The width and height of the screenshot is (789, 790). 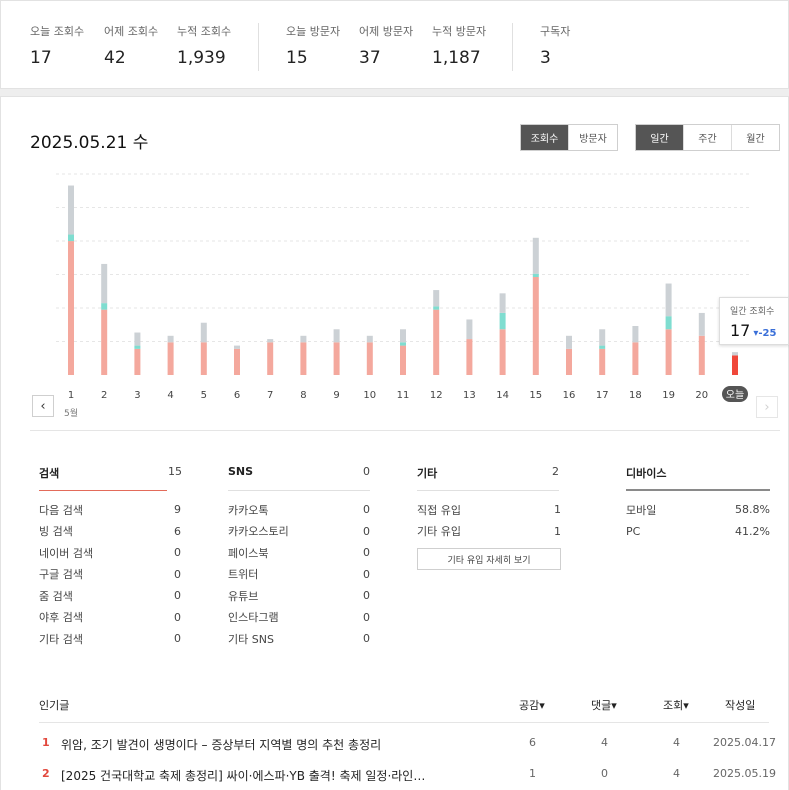 What do you see at coordinates (604, 705) in the screenshot?
I see `col-comments: 댓글▾` at bounding box center [604, 705].